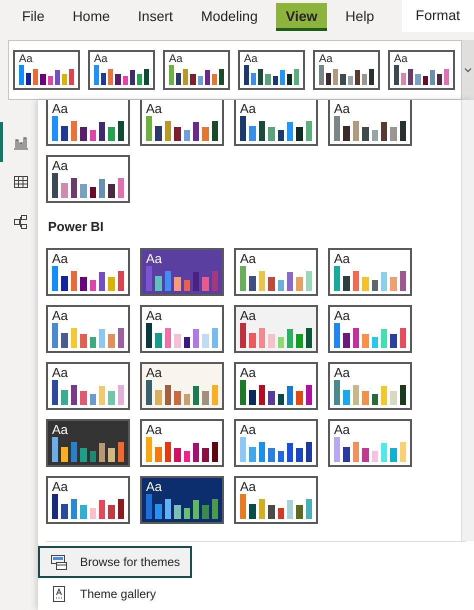 The image size is (474, 610). Describe the element at coordinates (20, 182) in the screenshot. I see `table-icon` at that location.